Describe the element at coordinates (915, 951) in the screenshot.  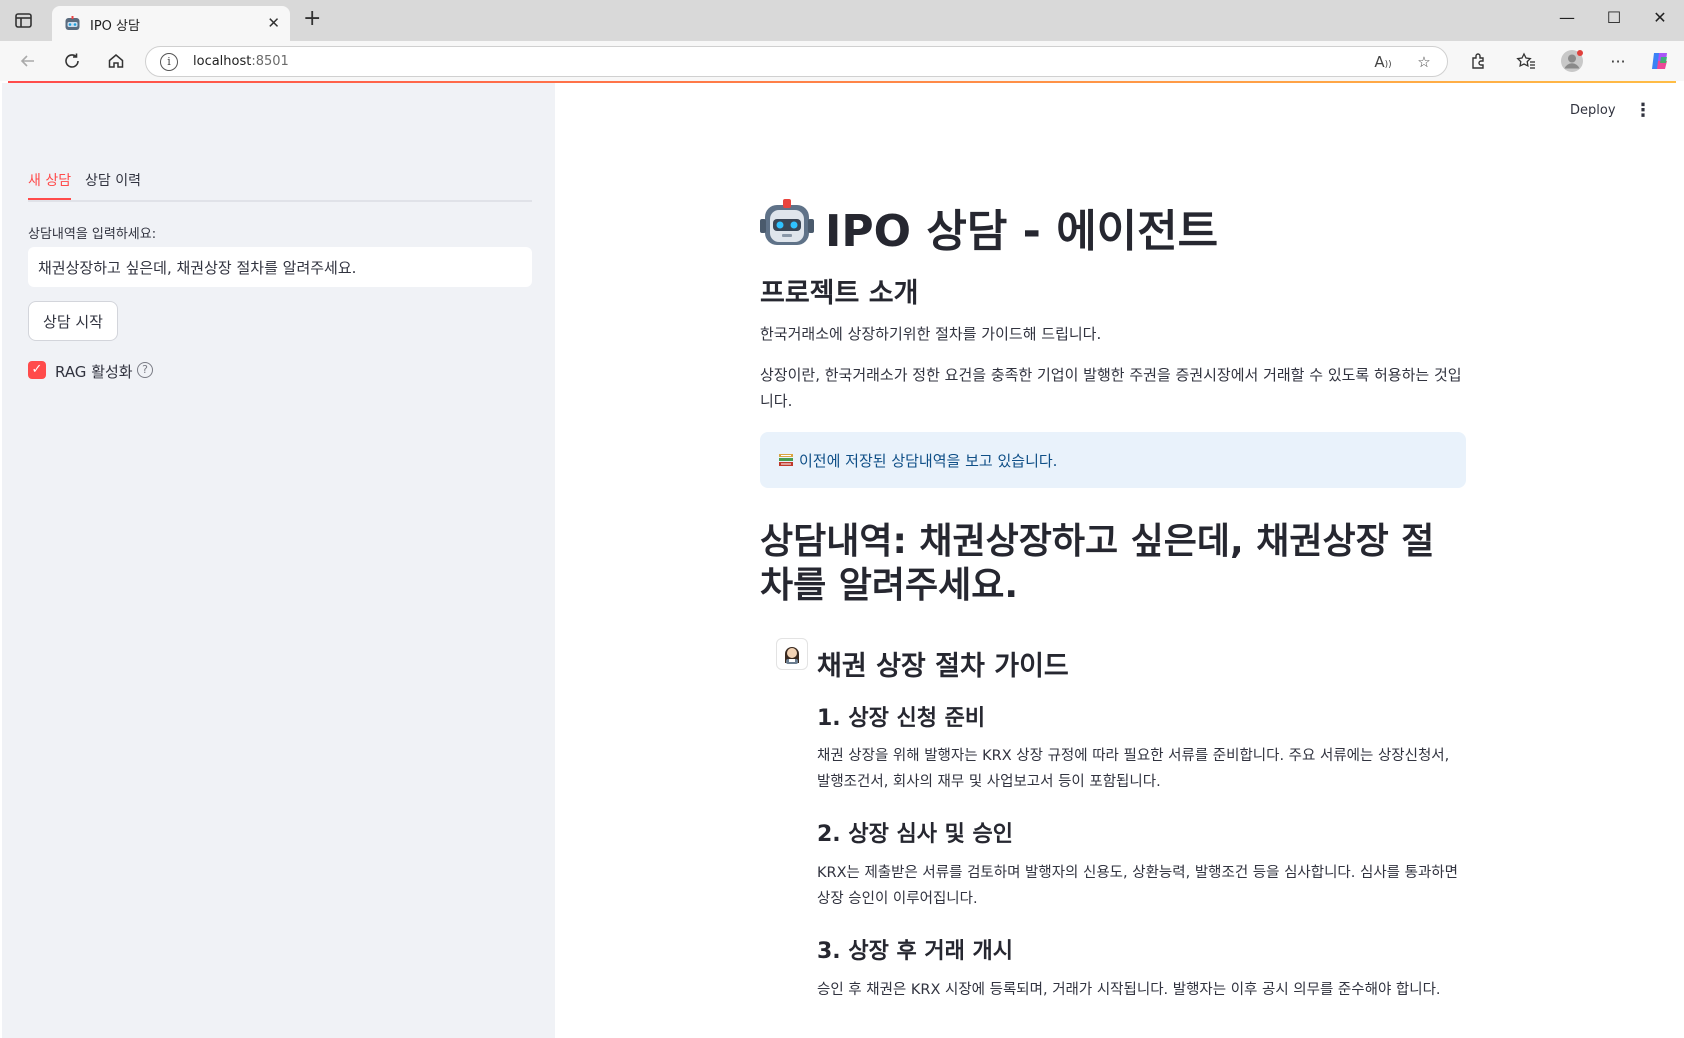
I see `step-3-heading: 3. 상장 후 거래 개시` at that location.